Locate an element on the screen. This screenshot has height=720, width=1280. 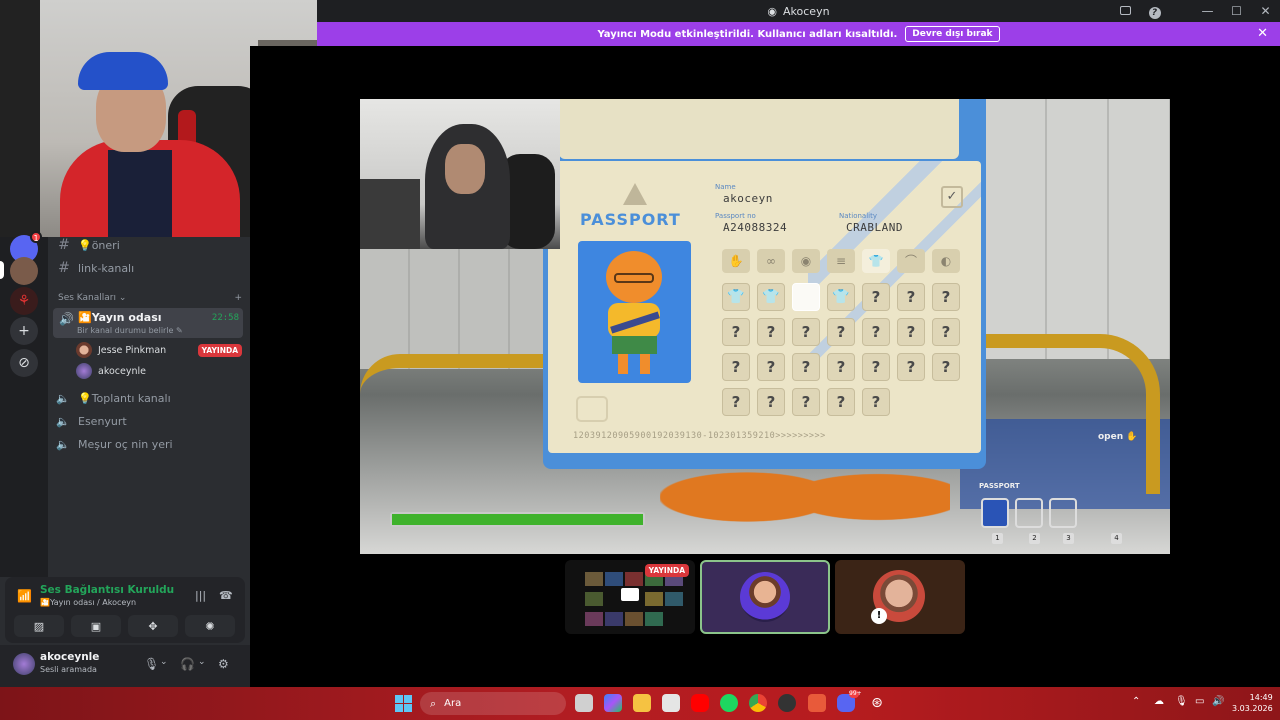
add-server-icon: + is located at coordinates (24, 331).